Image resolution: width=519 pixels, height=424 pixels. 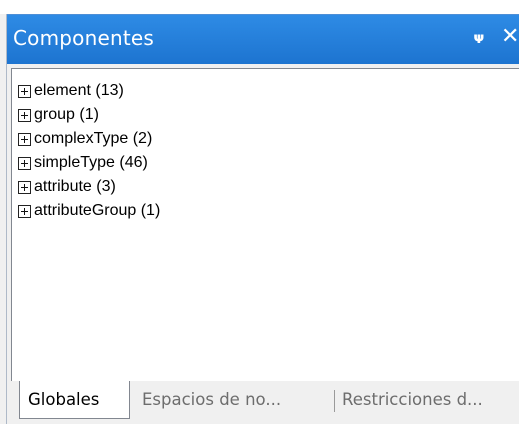 I want to click on tree-item-label: attributeGroup (1), so click(x=97, y=210).